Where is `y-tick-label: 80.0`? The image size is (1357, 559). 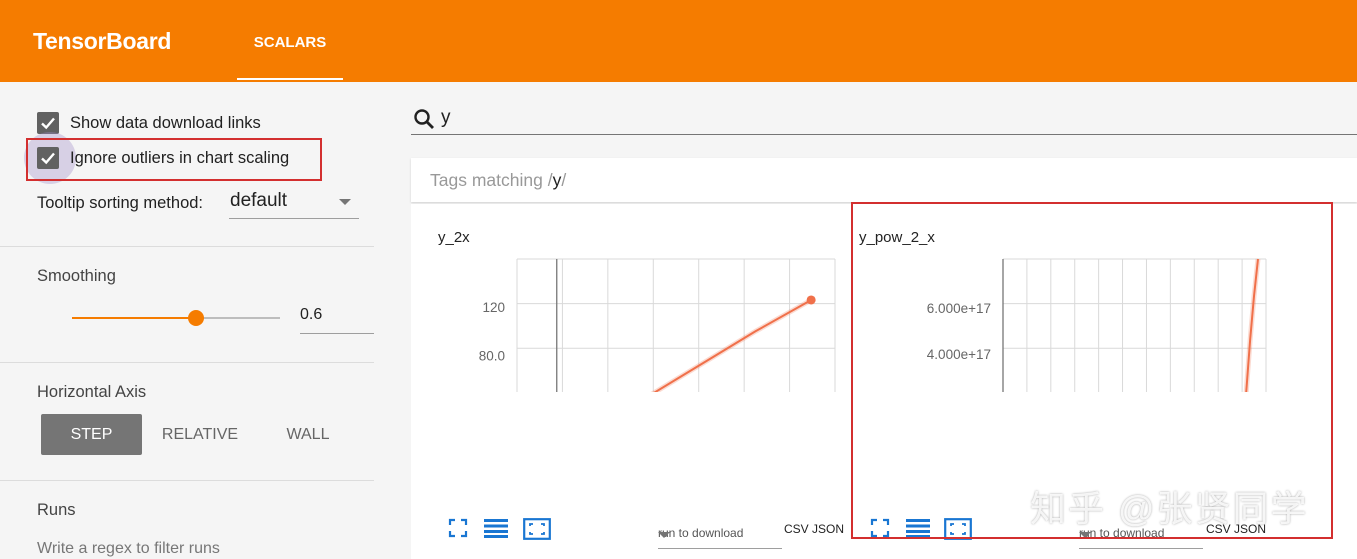
y-tick-label: 80.0 is located at coordinates (492, 355).